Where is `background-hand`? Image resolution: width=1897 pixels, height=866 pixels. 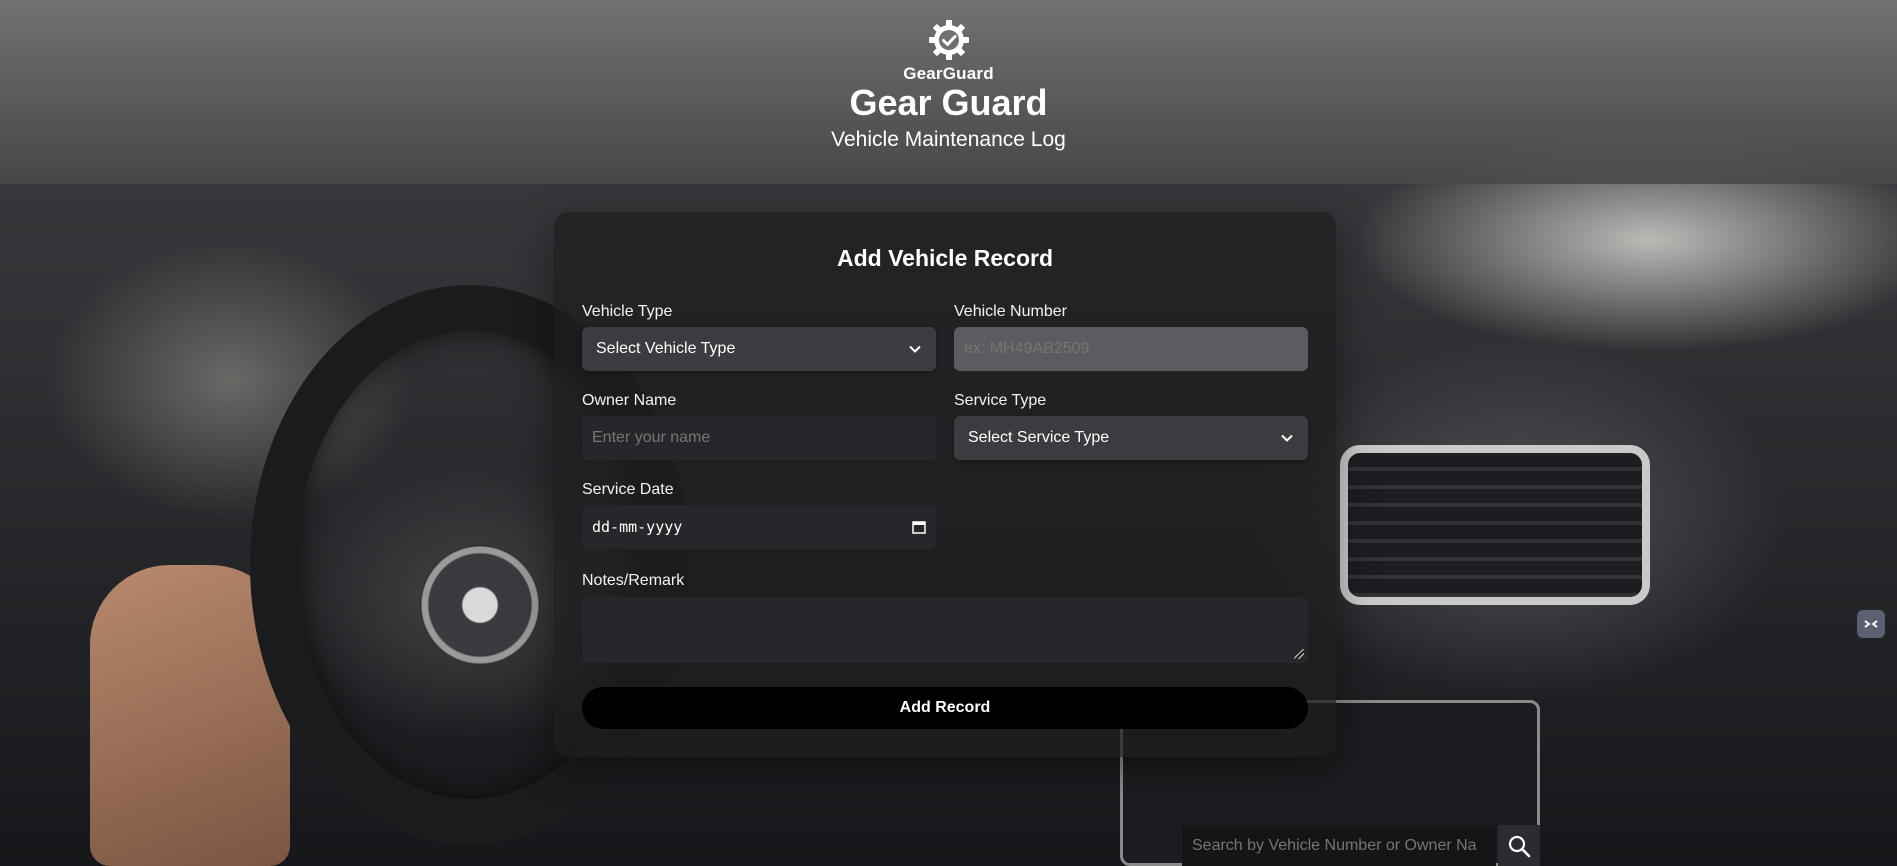 background-hand is located at coordinates (190, 715).